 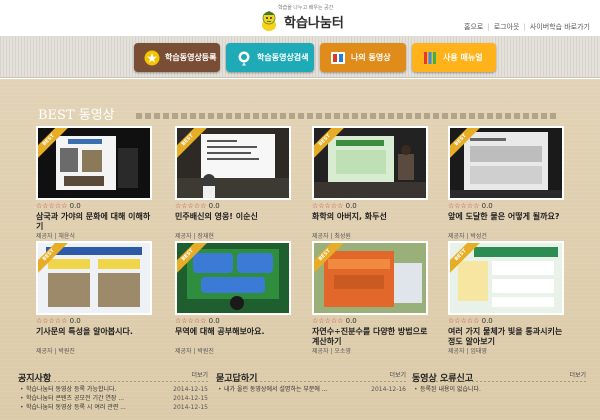 What do you see at coordinates (467, 351) in the screenshot?
I see `video-author: 제공자 | 임태영` at bounding box center [467, 351].